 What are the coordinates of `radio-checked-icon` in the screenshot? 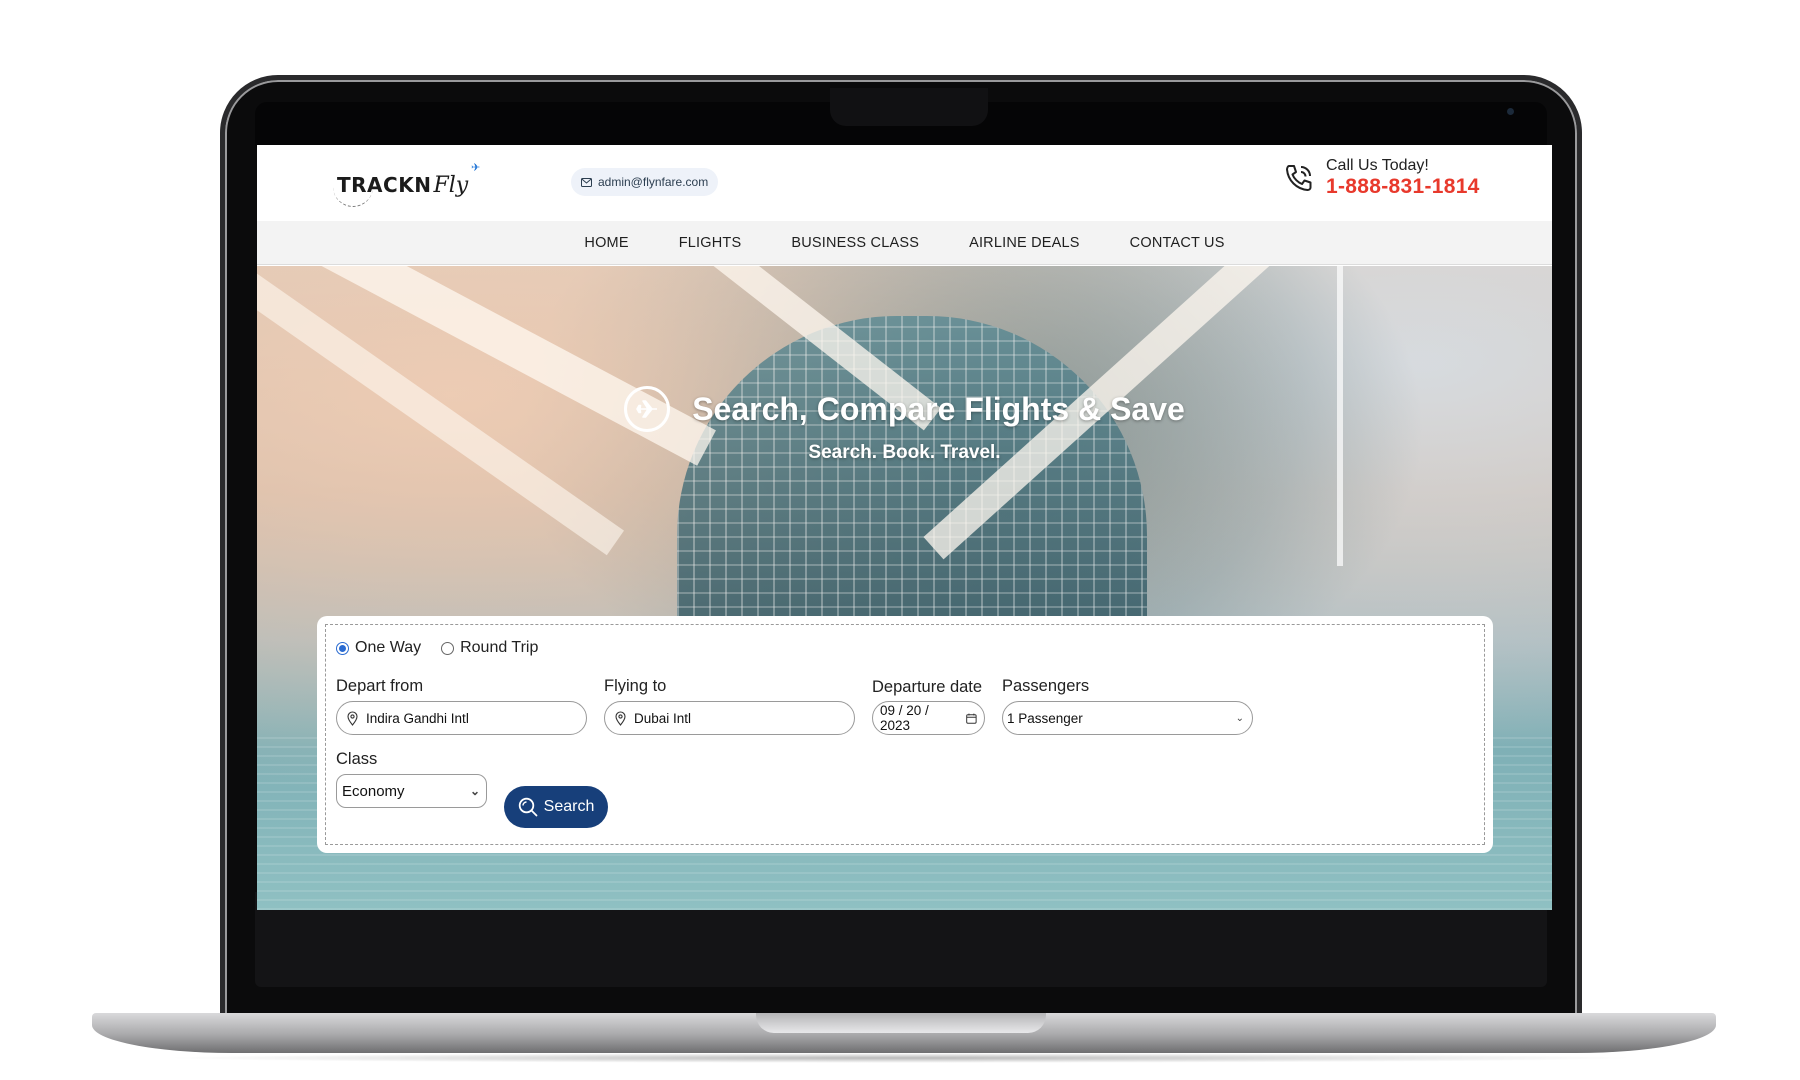 It's located at (342, 648).